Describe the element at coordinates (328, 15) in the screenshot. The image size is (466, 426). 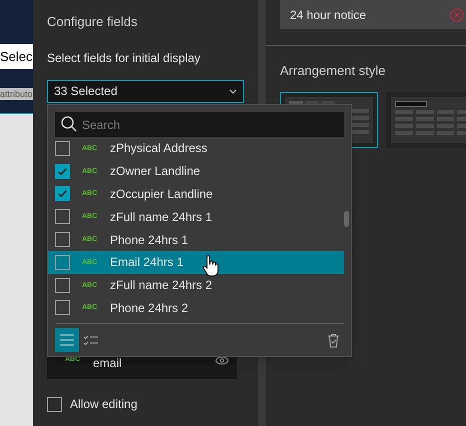
I see `notice-text: 24 hour notice` at that location.